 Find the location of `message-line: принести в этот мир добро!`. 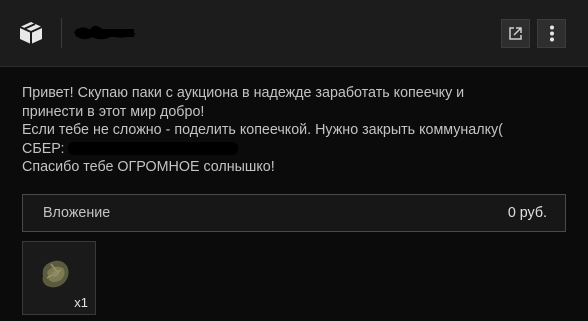

message-line: принести в этот мир добро! is located at coordinates (113, 111).